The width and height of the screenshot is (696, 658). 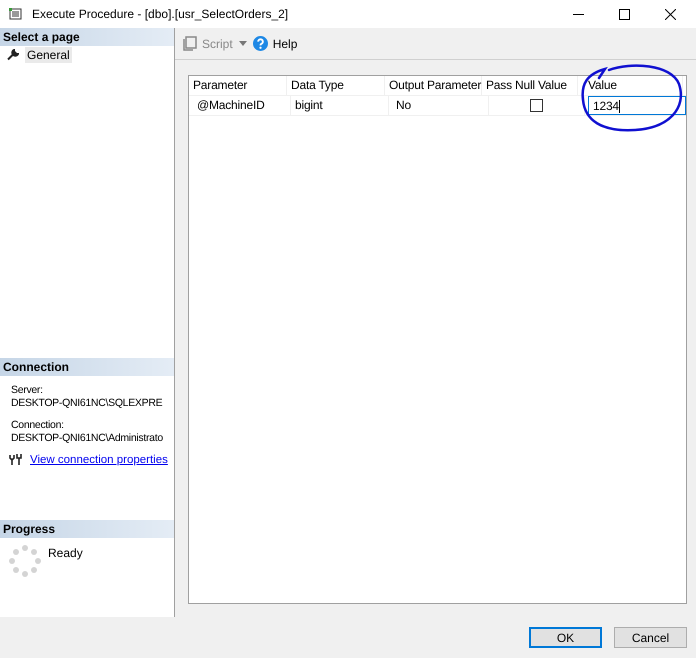 What do you see at coordinates (87, 367) in the screenshot?
I see `section-header: Connection` at bounding box center [87, 367].